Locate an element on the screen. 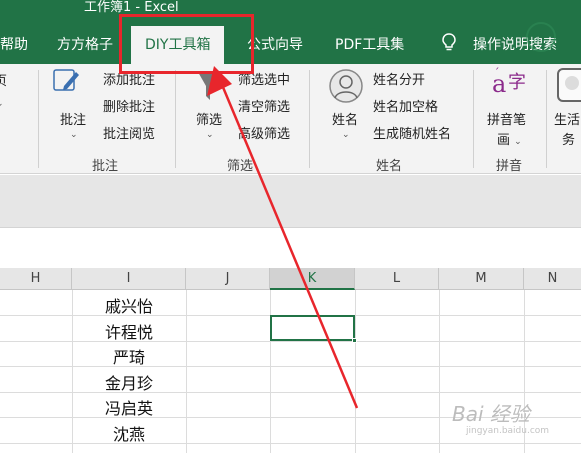 The height and width of the screenshot is (453, 581). tab-formula-wizard: 公式向导 is located at coordinates (275, 44).